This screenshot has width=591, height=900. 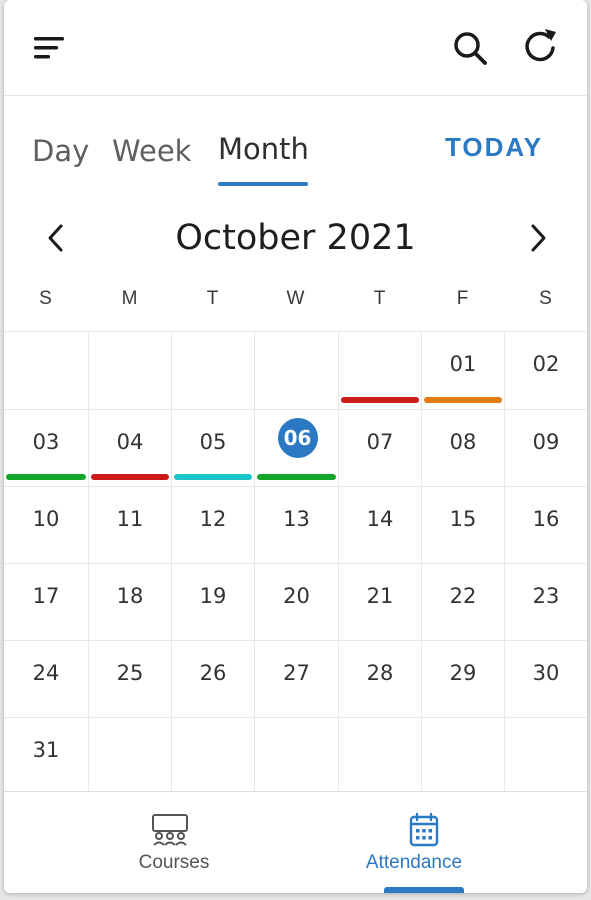 I want to click on day-number: 10, so click(x=46, y=519).